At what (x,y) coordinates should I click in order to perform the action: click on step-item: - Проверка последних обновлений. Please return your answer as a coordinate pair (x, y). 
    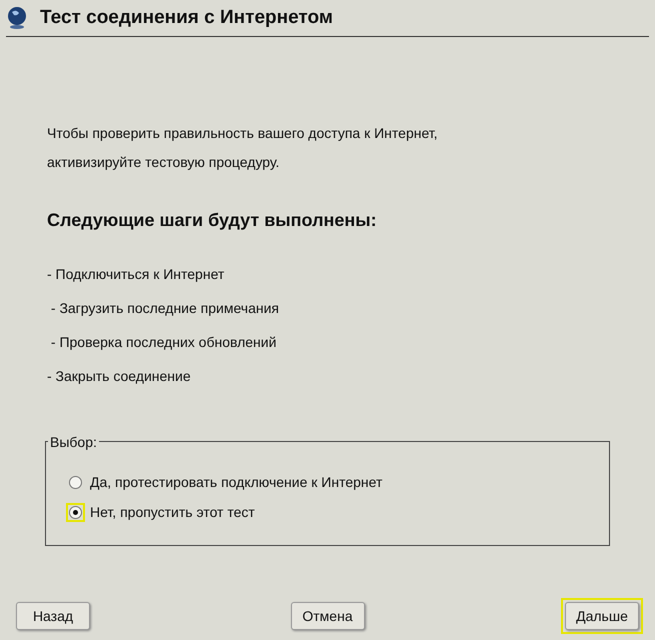
    Looking at the image, I should click on (164, 342).